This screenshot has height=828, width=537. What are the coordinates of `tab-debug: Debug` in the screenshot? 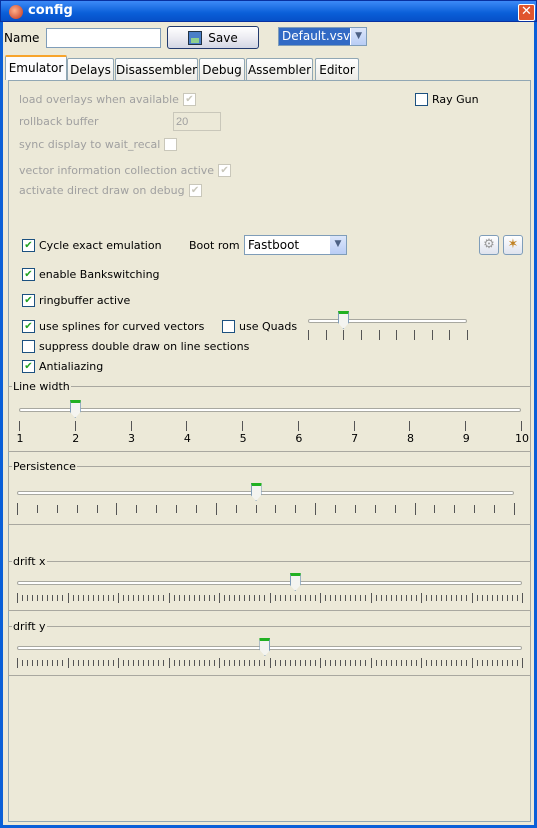 It's located at (222, 69).